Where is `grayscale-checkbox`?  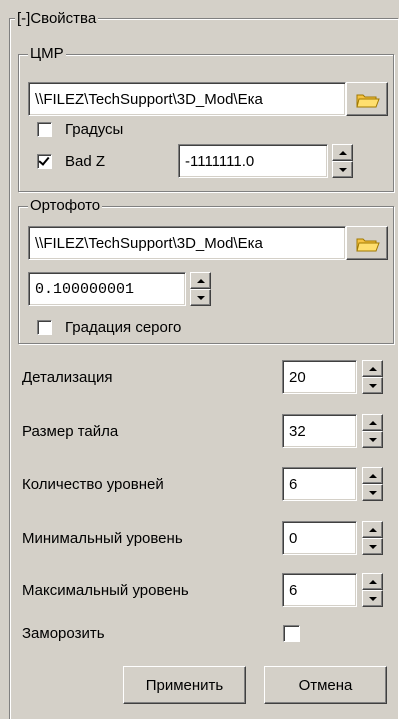 grayscale-checkbox is located at coordinates (44, 327).